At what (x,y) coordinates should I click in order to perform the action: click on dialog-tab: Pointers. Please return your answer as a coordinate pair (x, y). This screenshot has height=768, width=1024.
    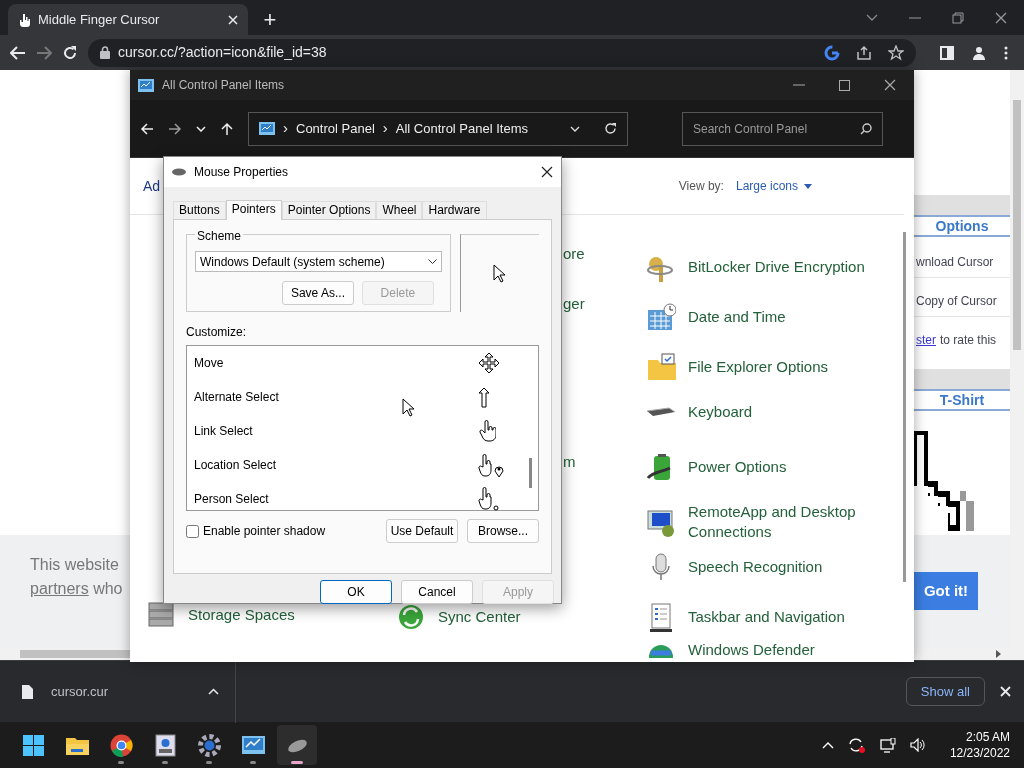
    Looking at the image, I should click on (253, 210).